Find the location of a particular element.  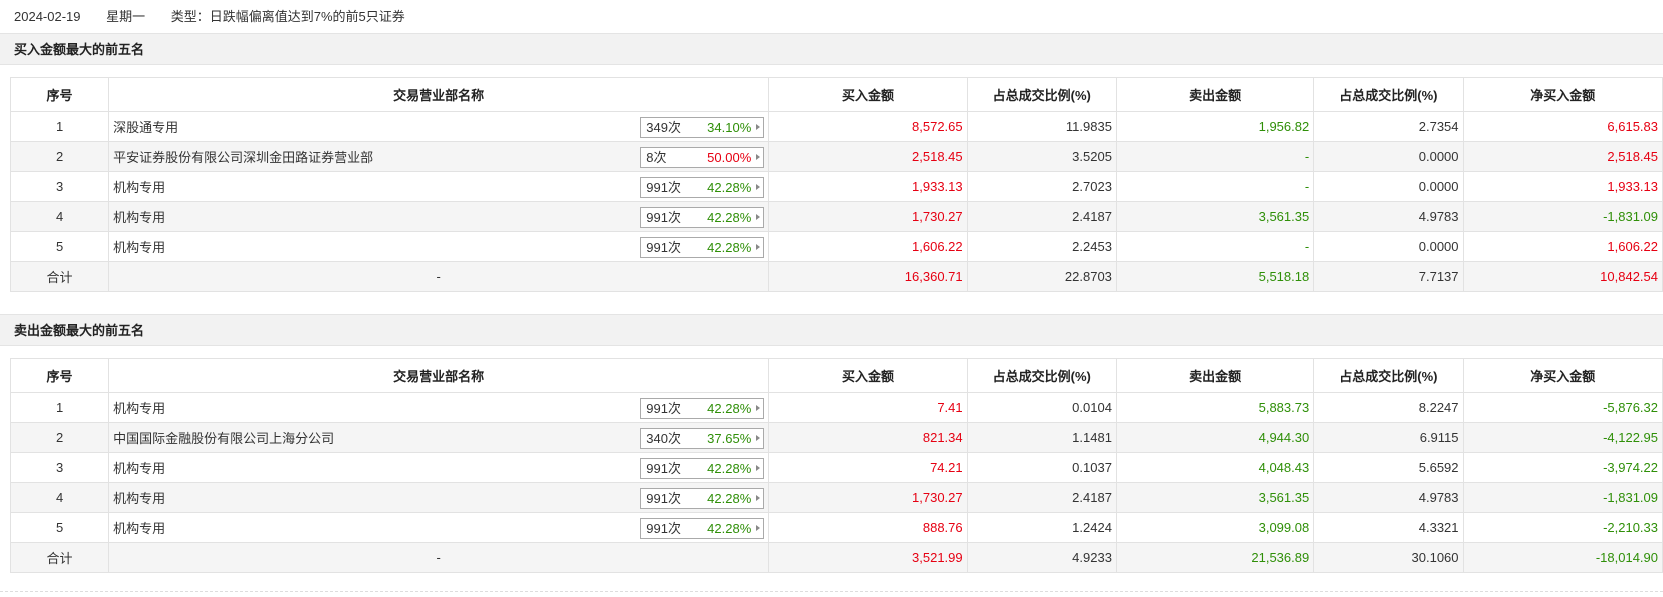

buy-ratio: 2.2453 is located at coordinates (1041, 246).